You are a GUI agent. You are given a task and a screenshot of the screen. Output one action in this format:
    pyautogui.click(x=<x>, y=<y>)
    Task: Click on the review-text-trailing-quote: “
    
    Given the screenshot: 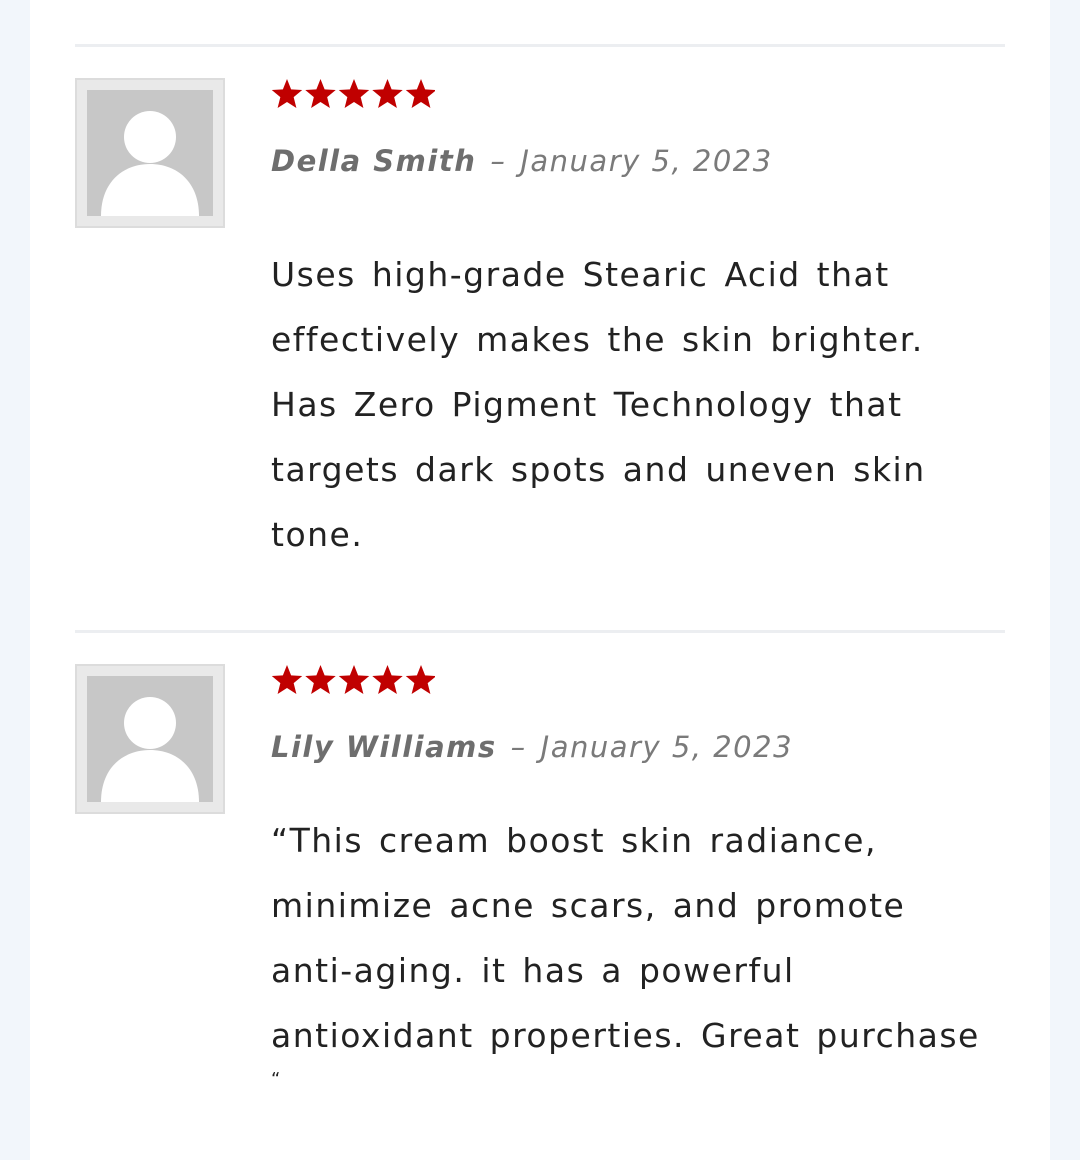 What is the action you would take?
    pyautogui.click(x=276, y=1079)
    